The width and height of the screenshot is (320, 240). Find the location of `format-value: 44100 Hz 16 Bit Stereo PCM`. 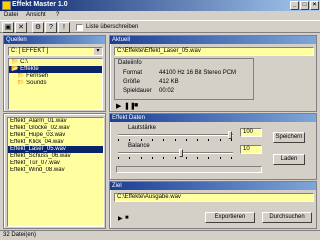

format-value: 44100 Hz 16 Bit Stereo PCM is located at coordinates (198, 73).